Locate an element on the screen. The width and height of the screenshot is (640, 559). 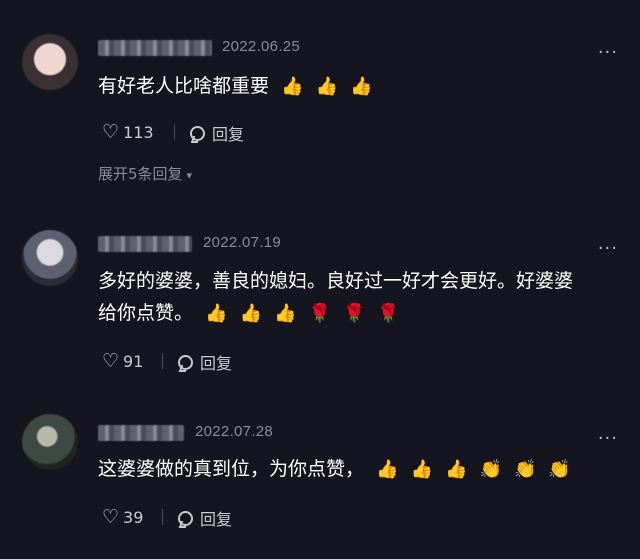
like-button: ♡ 91 is located at coordinates (122, 361).